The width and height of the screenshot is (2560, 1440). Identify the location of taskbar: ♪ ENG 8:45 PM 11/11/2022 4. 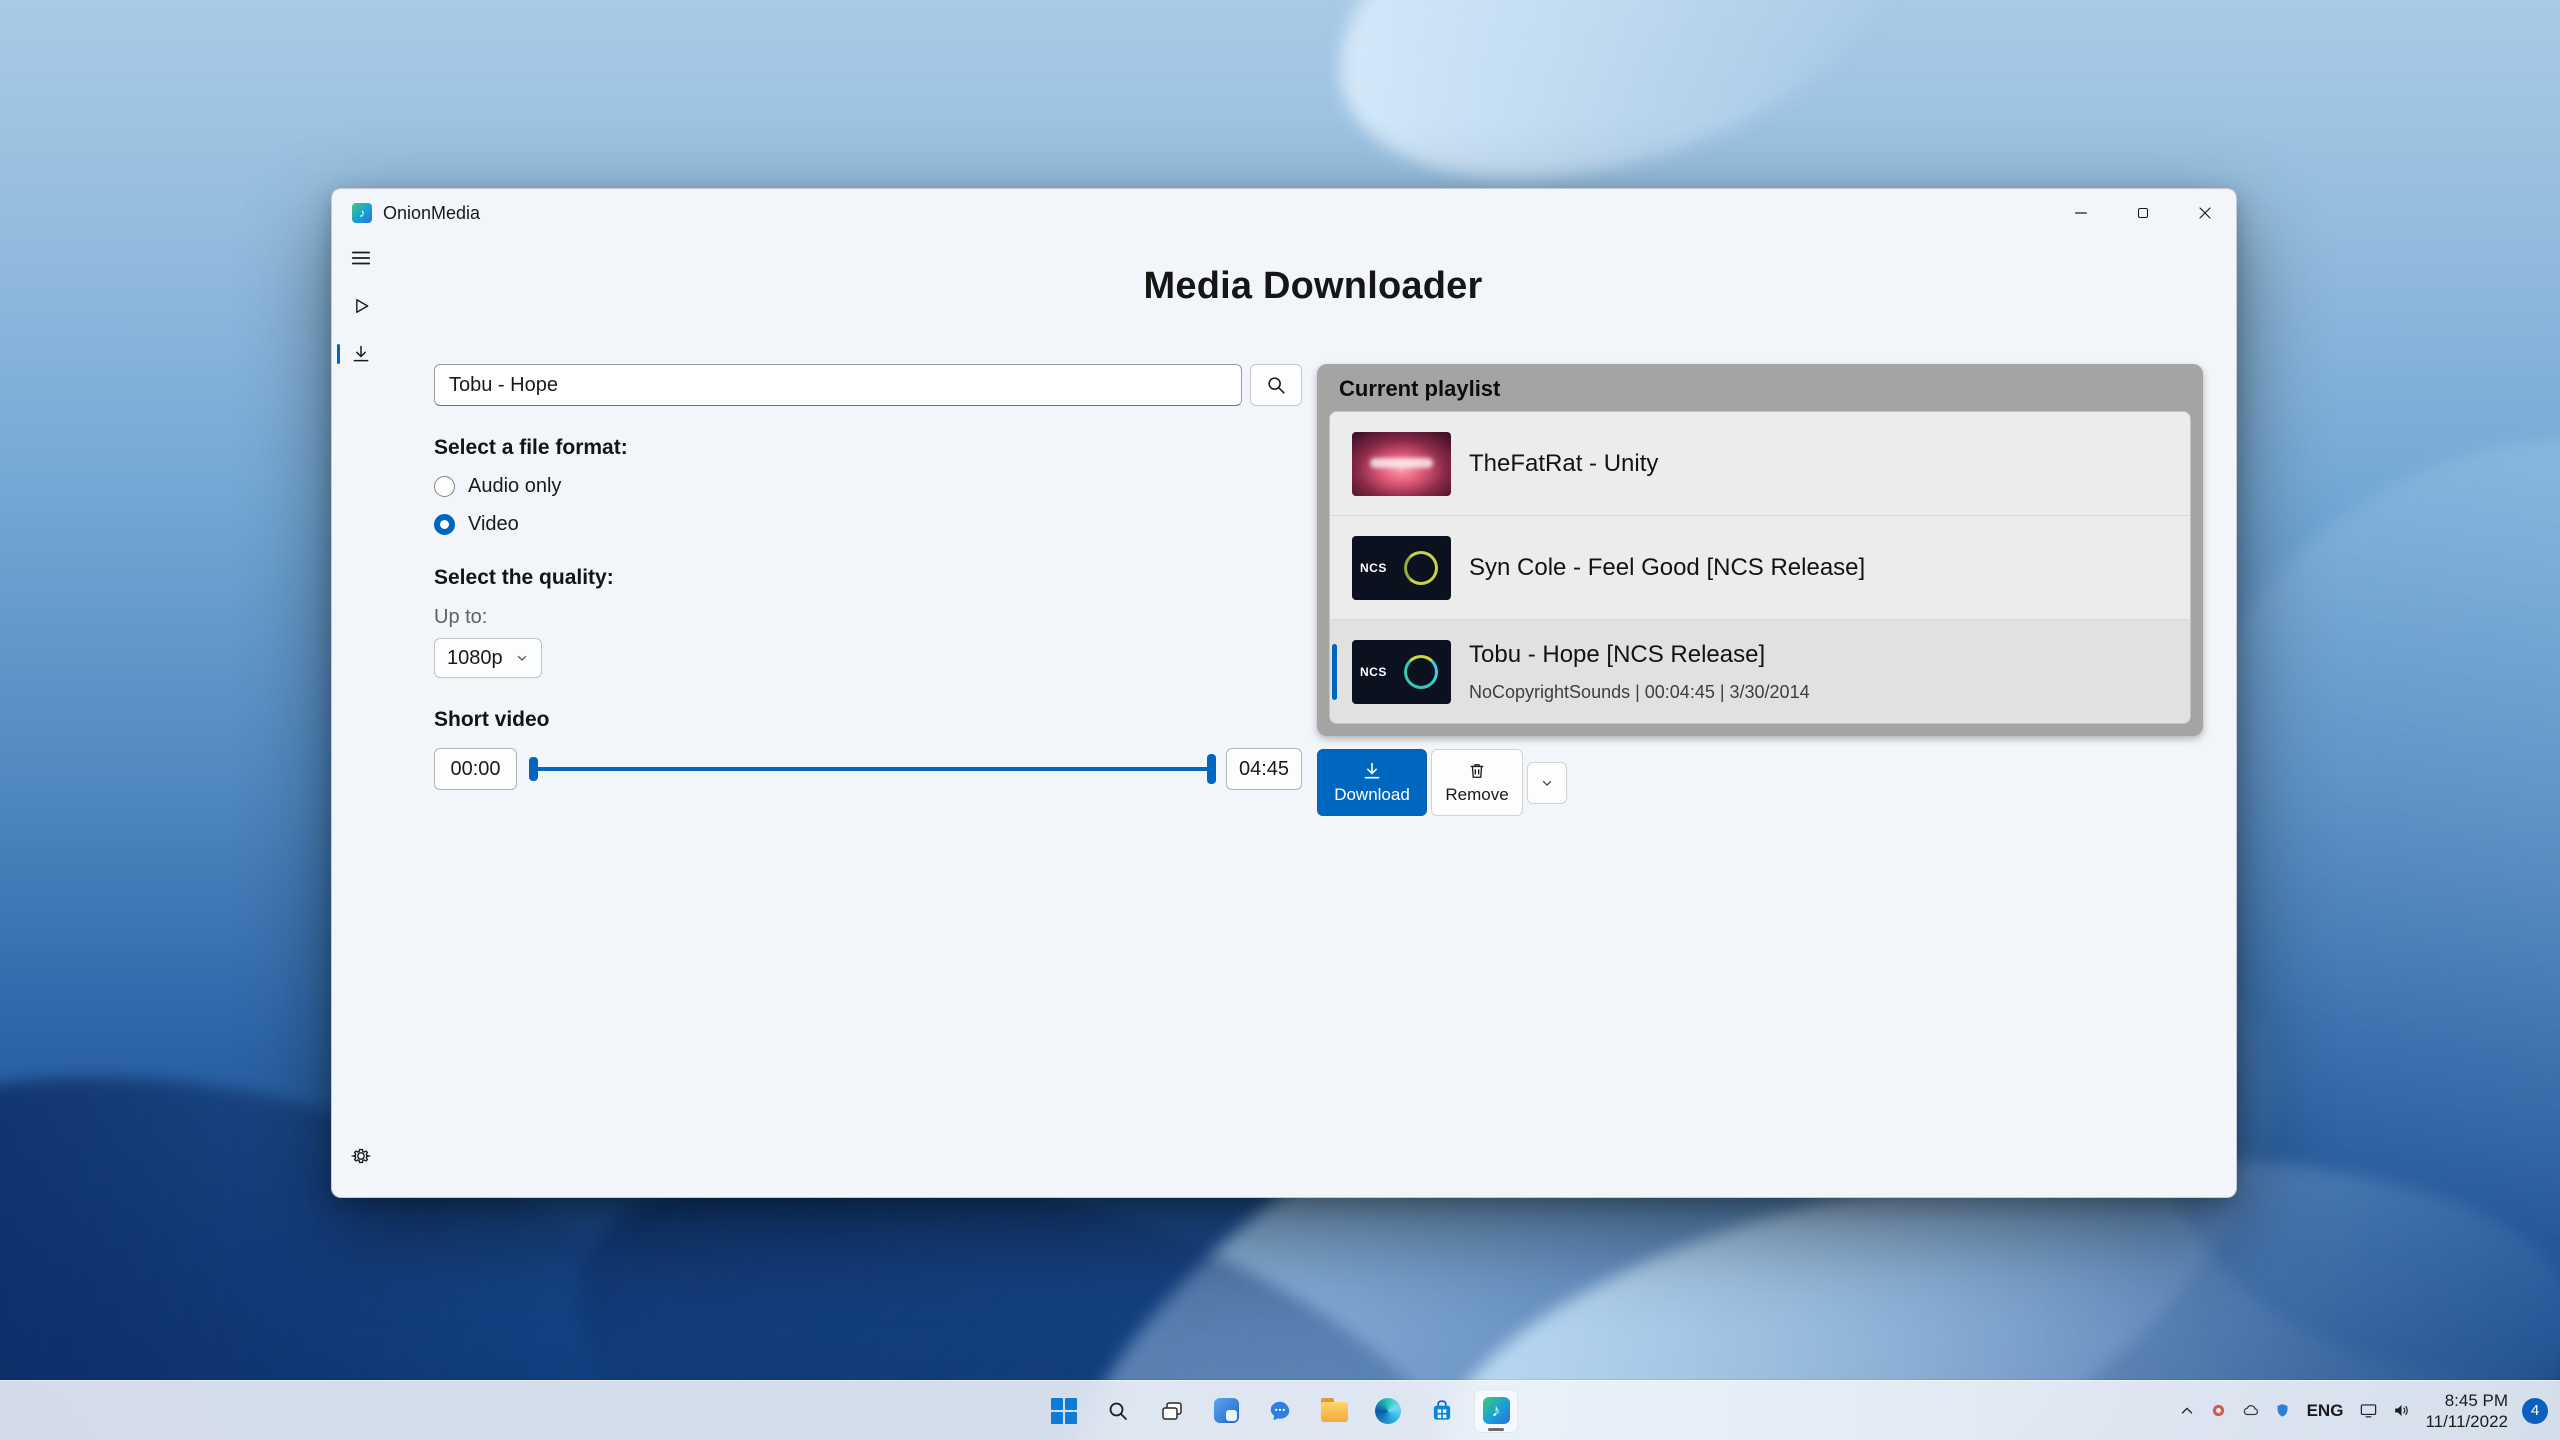
(1280, 1410).